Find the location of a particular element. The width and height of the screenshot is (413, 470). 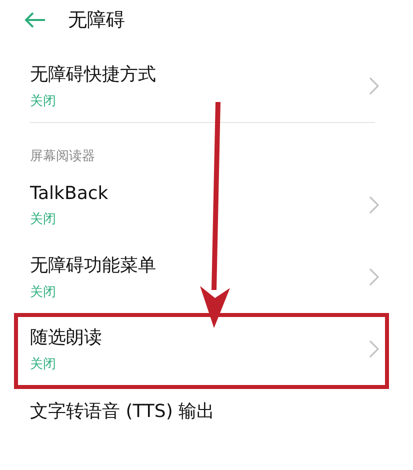

setting-title: 无障碍快捷方式 is located at coordinates (93, 74).